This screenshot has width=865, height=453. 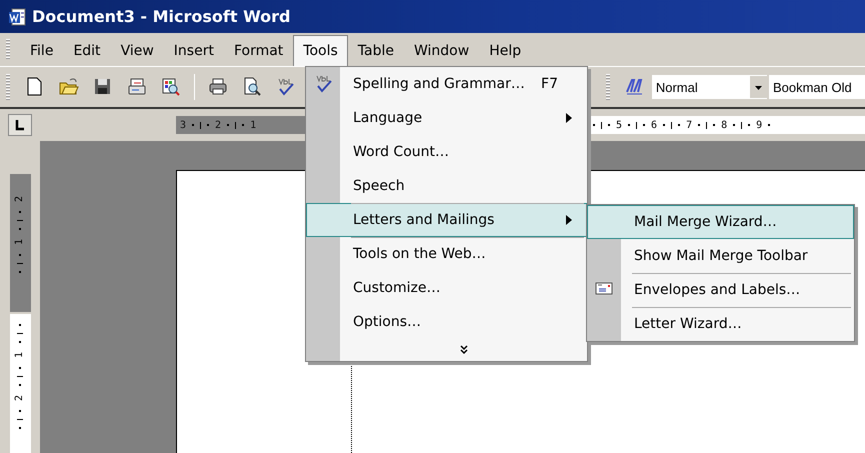 What do you see at coordinates (689, 125) in the screenshot?
I see `ruler-number: 7` at bounding box center [689, 125].